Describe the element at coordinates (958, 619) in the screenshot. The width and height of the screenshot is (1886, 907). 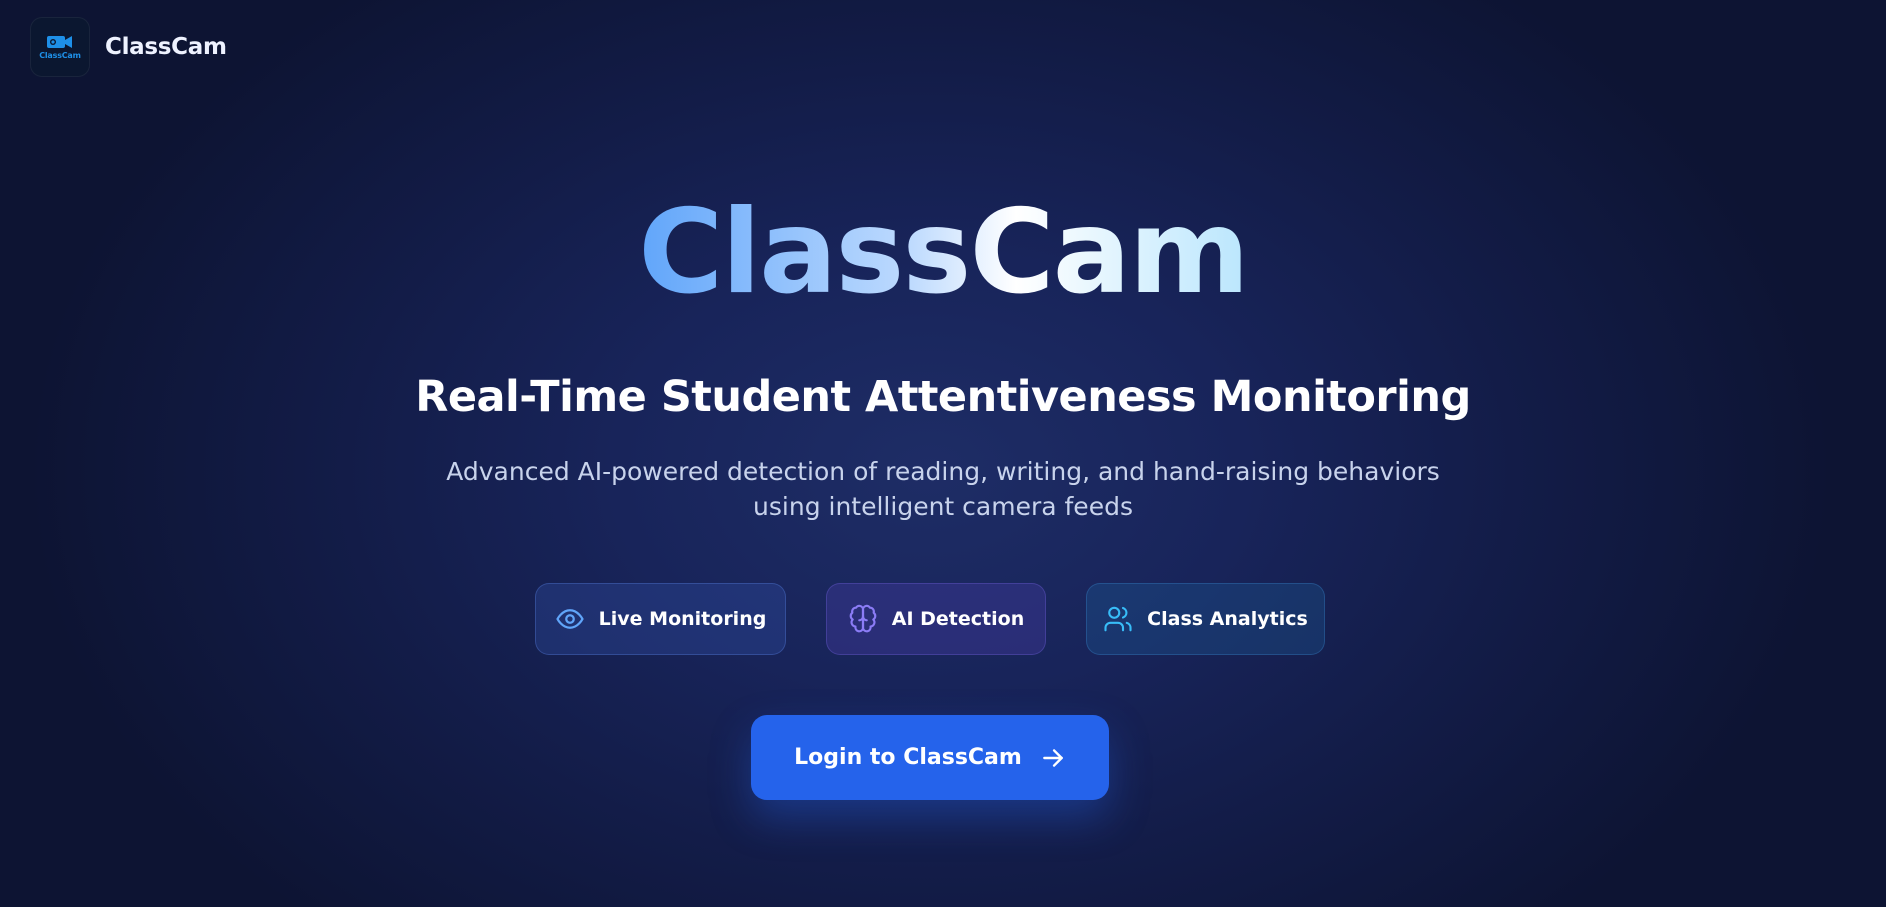
I see `feature-label: AI Detection` at that location.